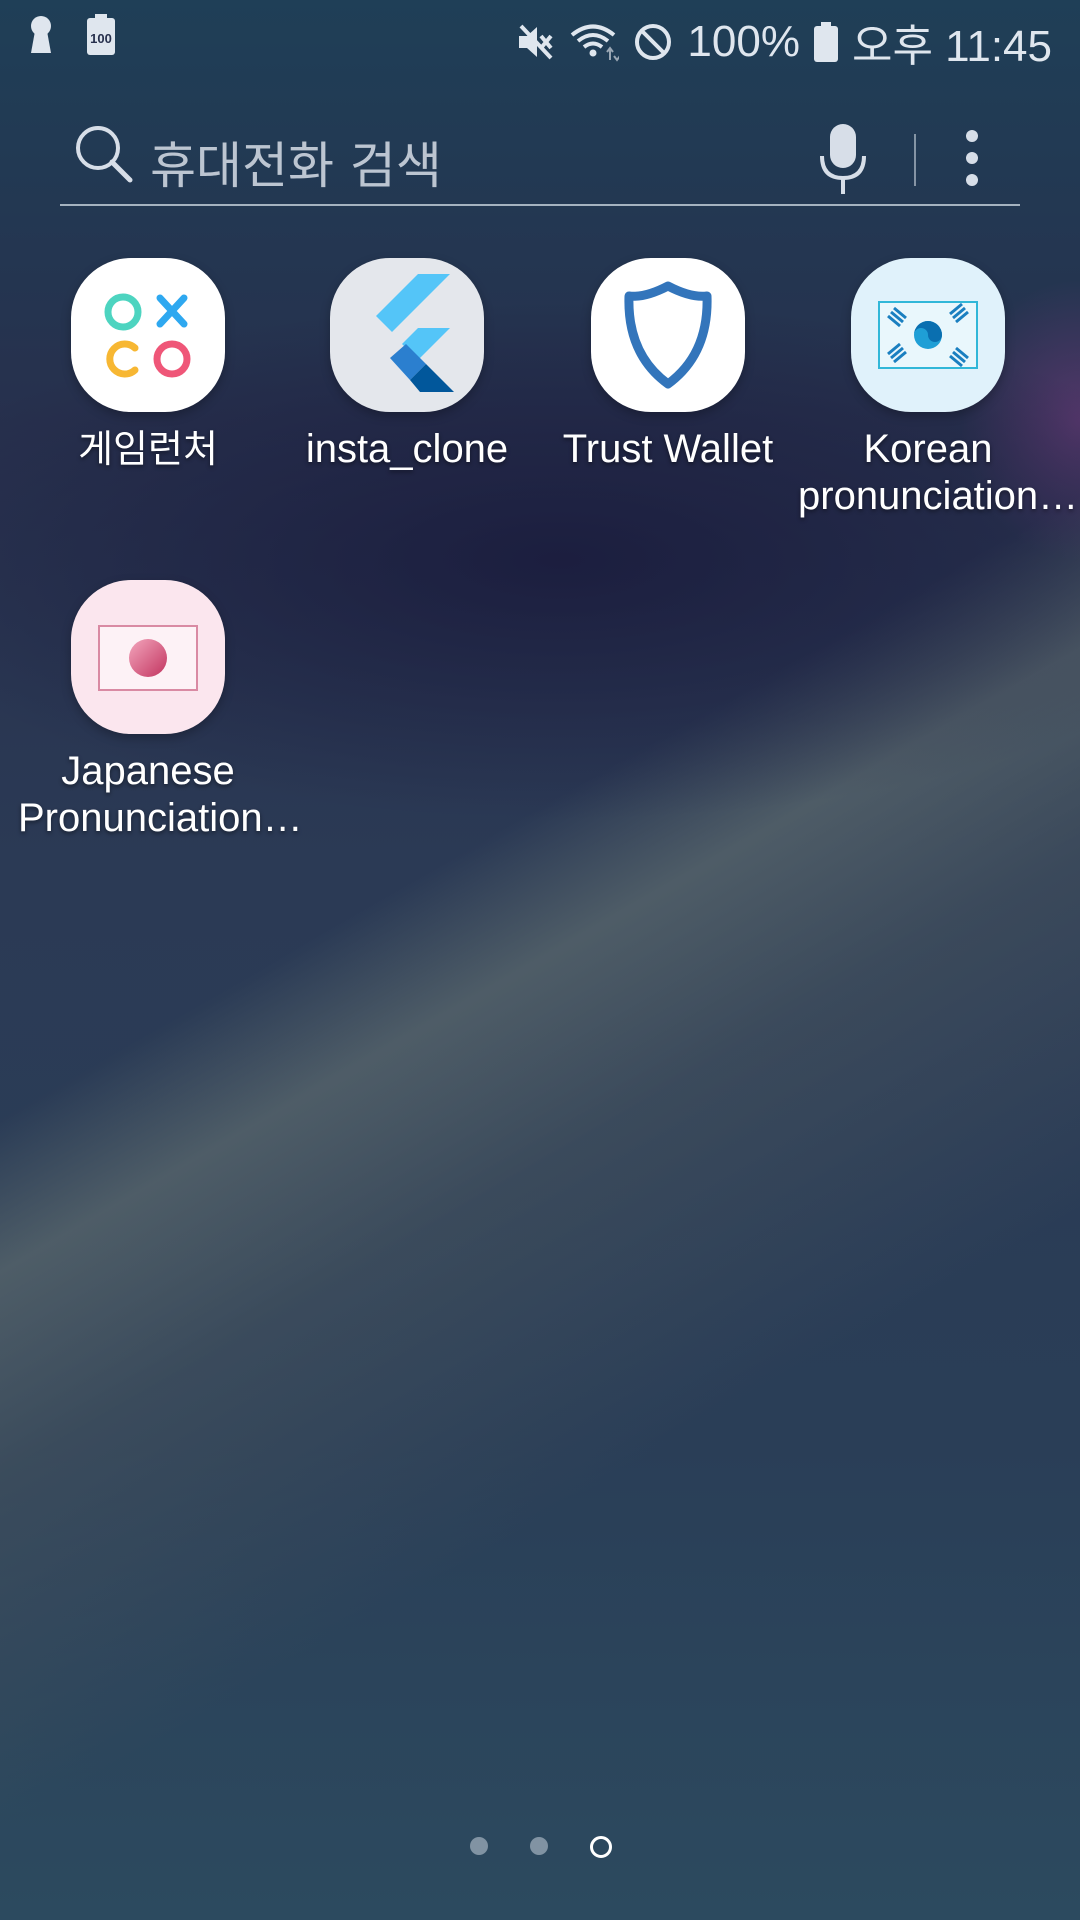 This screenshot has width=1080, height=1920. I want to click on do-not-disturb-icon, so click(653, 42).